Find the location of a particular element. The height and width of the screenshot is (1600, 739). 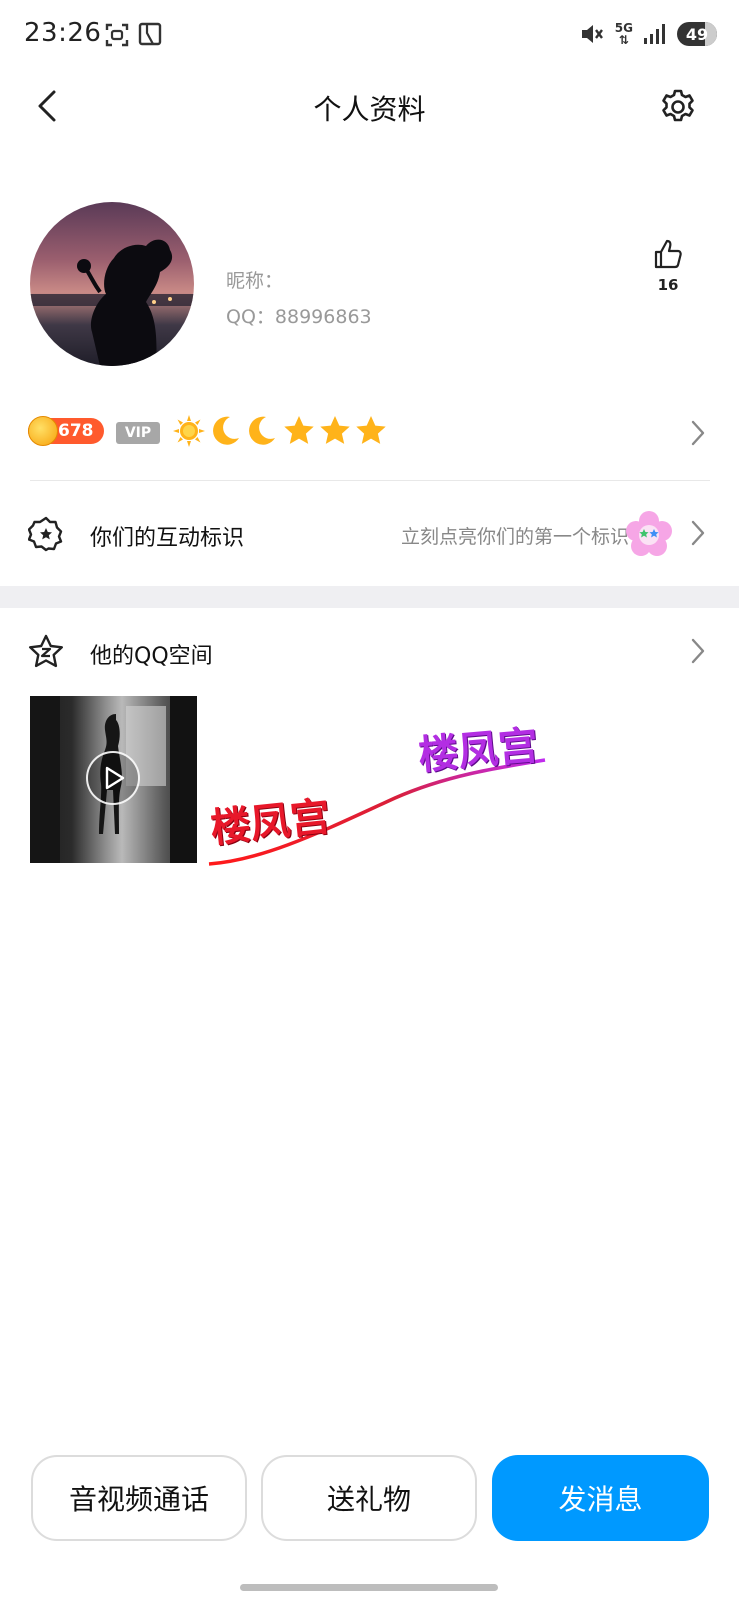

status-indicators: 5G ⇅ 49 is located at coordinates (648, 34).